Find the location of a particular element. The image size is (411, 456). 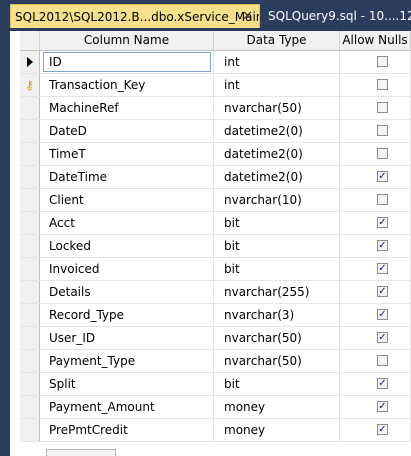

key-icon: ⚷ is located at coordinates (30, 85).